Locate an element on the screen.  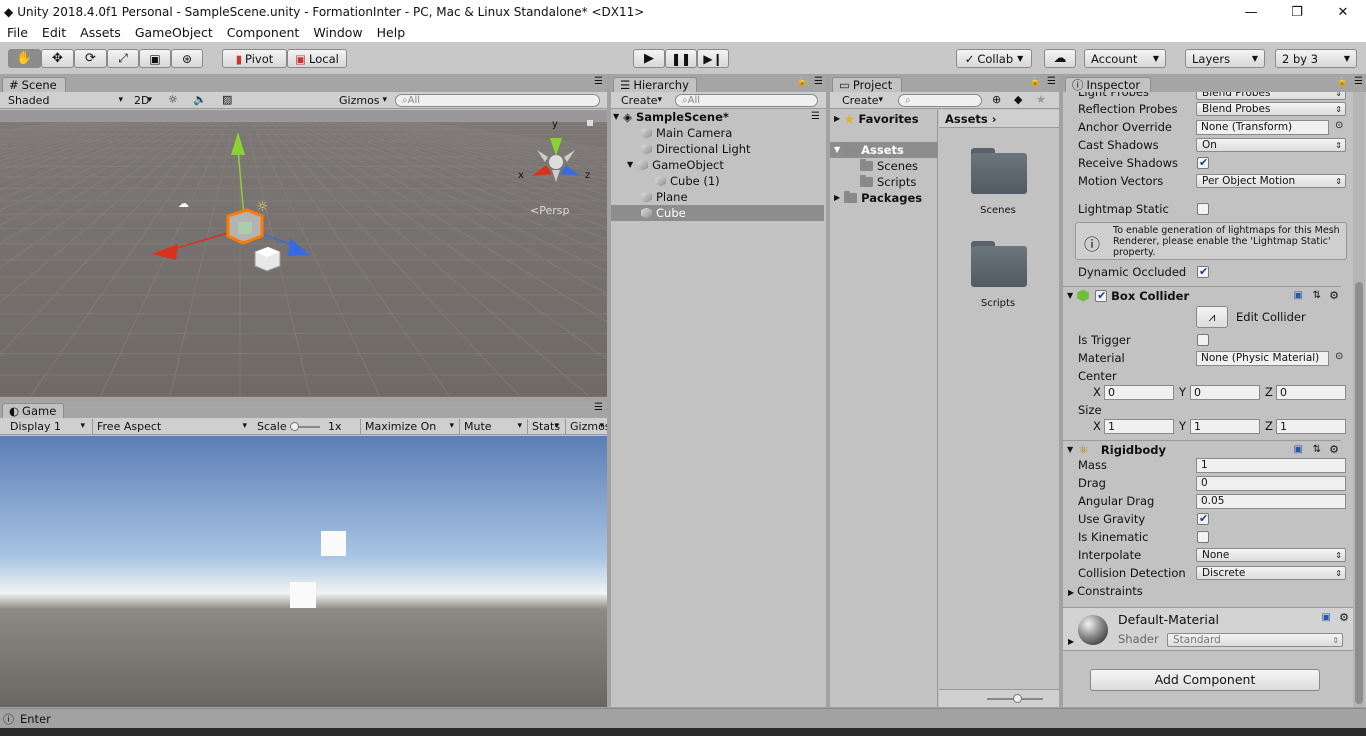
use-gravity-checkbox is located at coordinates (1203, 518).